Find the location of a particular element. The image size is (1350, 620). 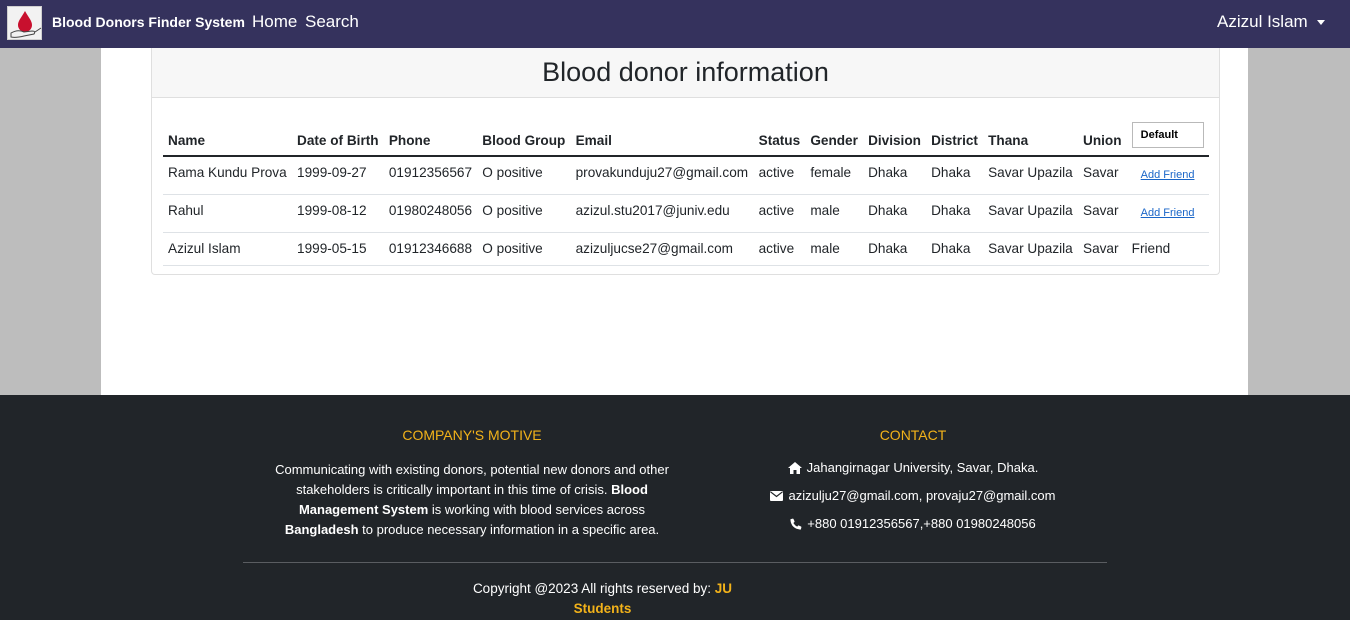

cell-dob: 1999-05-15 is located at coordinates (338, 249).